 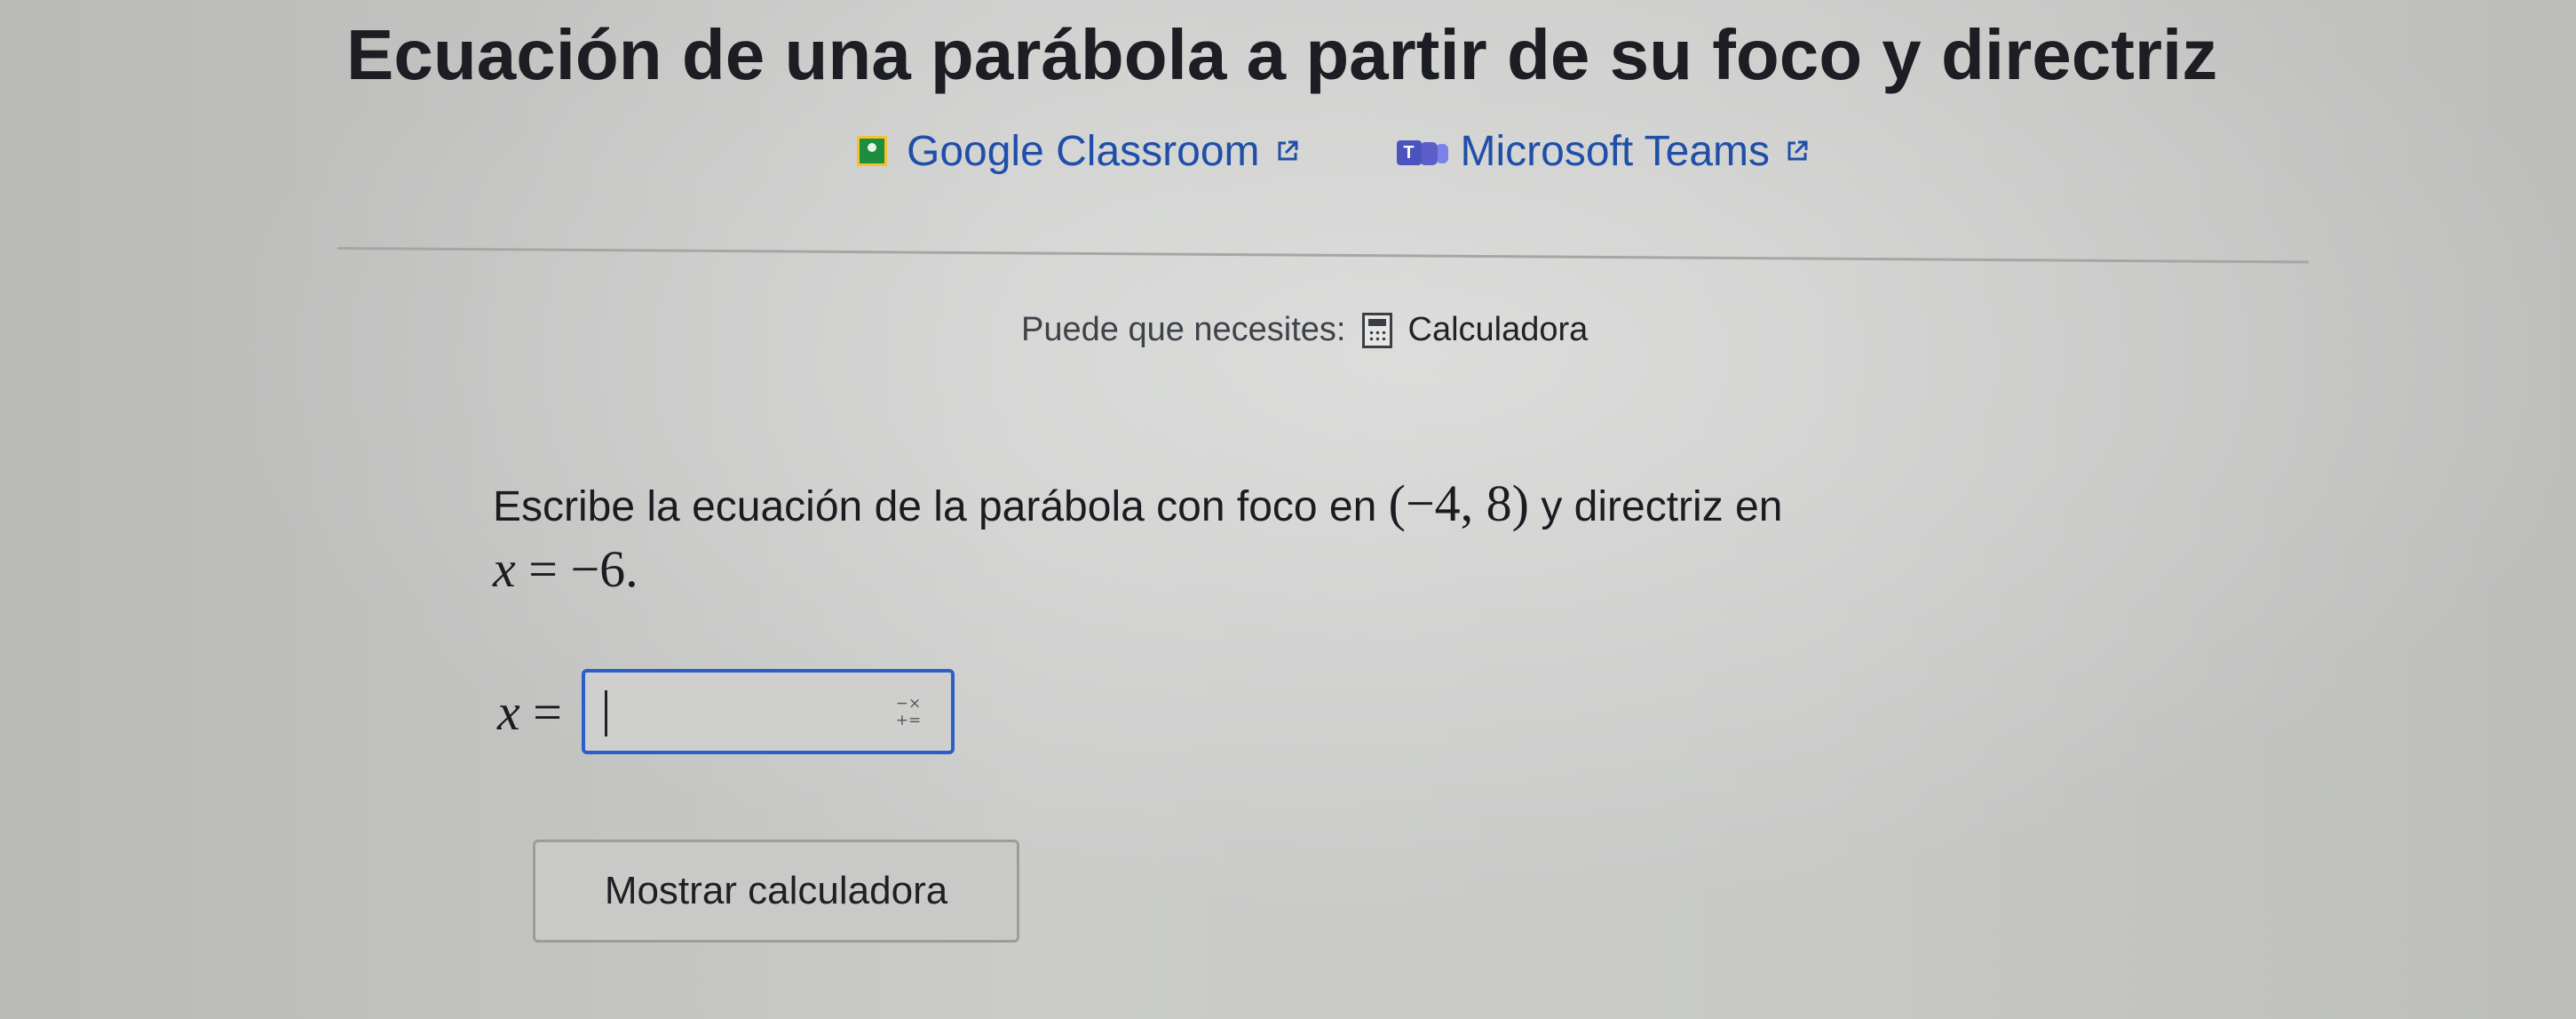 What do you see at coordinates (1459, 503) in the screenshot?
I see `focus-point: (−4, 8)` at bounding box center [1459, 503].